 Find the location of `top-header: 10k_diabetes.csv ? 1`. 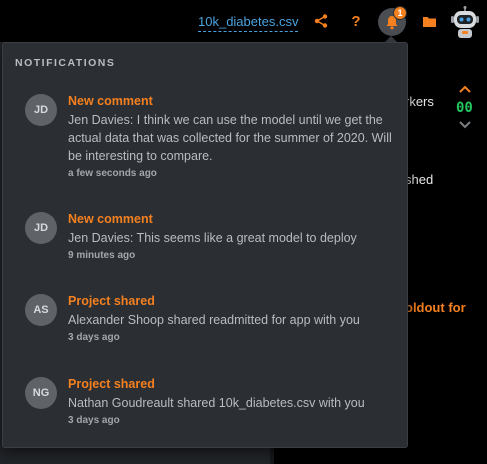

top-header: 10k_diabetes.csv ? 1 is located at coordinates (243, 21).